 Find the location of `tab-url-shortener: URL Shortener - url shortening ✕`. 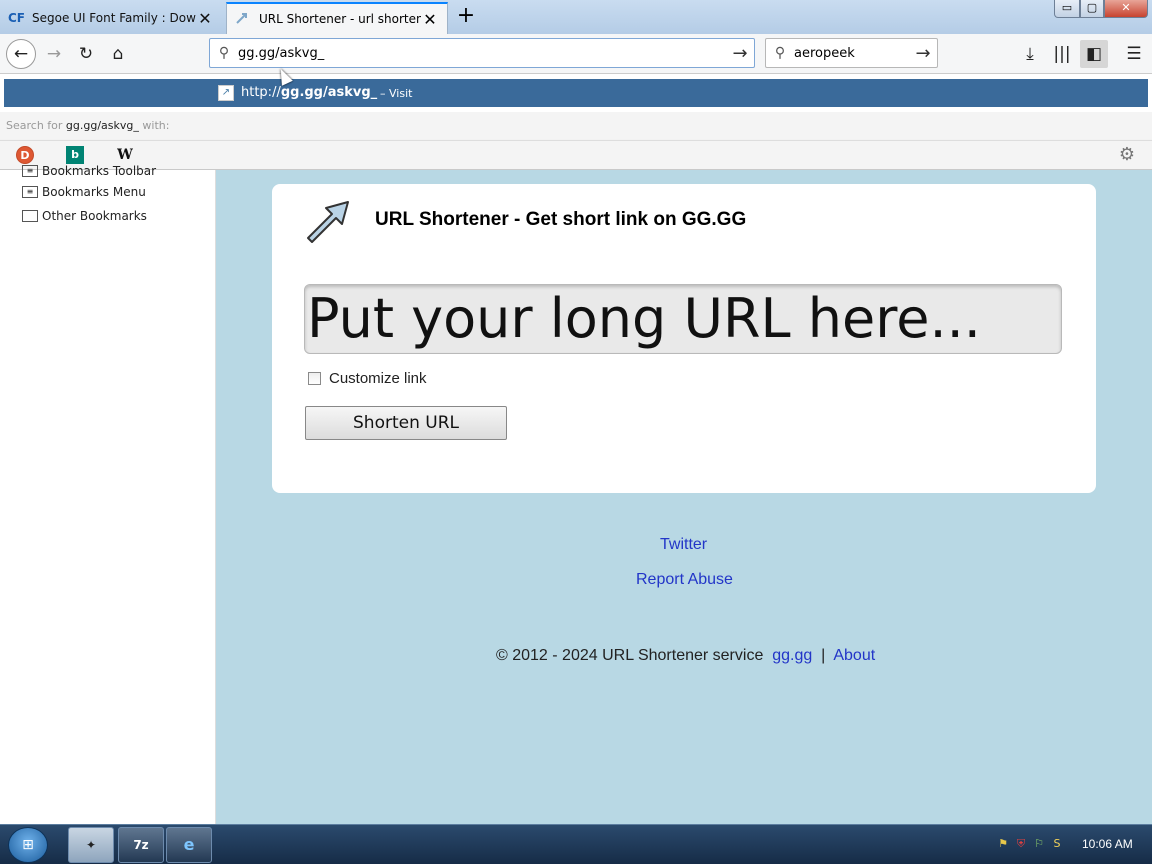

tab-url-shortener: URL Shortener - url shortening ✕ is located at coordinates (337, 18).